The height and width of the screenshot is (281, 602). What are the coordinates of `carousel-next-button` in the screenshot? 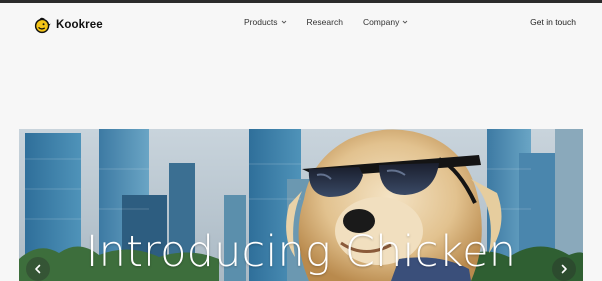 It's located at (564, 269).